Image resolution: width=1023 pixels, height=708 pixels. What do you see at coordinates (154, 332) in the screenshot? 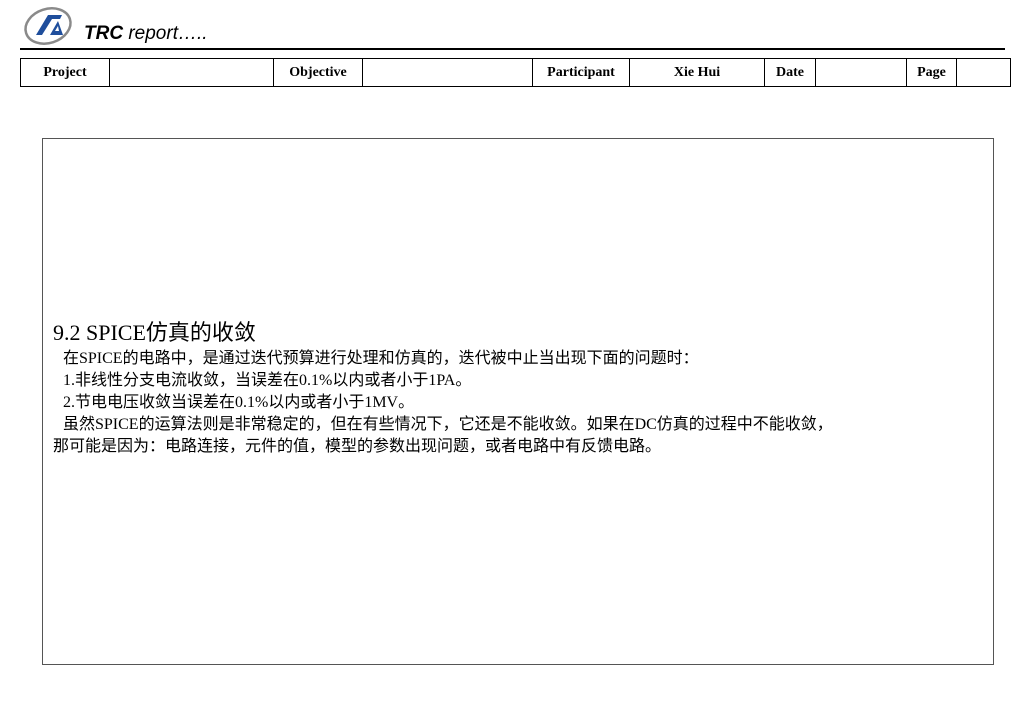
I see `section-heading: 9.2 SPICE仿真的收敛` at bounding box center [154, 332].